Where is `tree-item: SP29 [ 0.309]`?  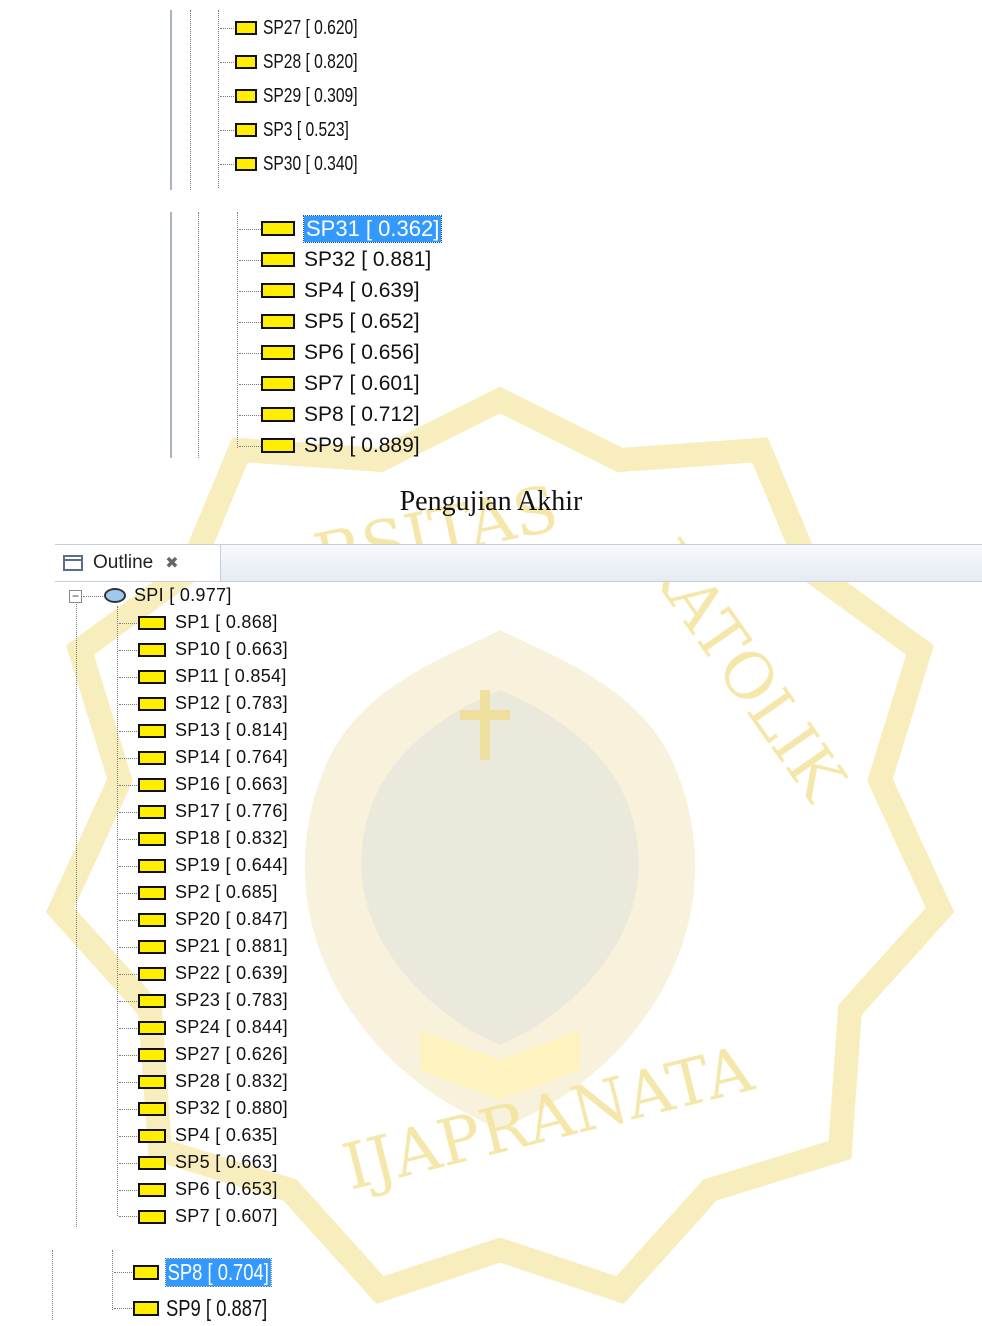 tree-item: SP29 [ 0.309] is located at coordinates (309, 96).